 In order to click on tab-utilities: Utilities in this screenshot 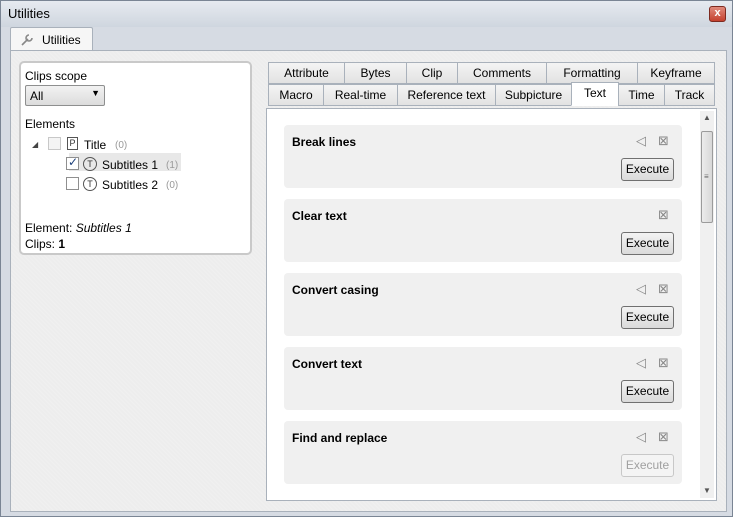, I will do `click(51, 39)`.